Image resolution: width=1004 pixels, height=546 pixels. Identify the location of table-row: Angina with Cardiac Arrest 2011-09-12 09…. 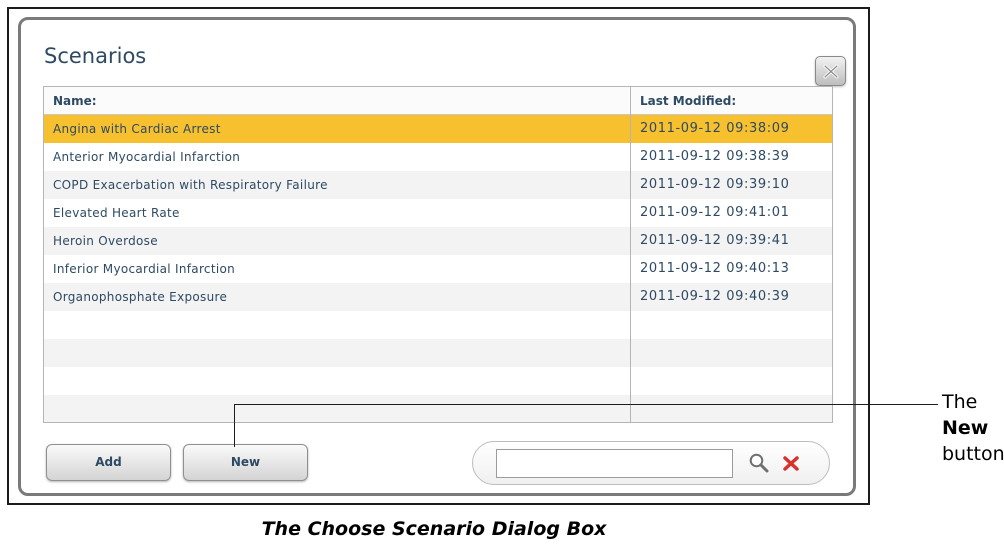
(438, 129).